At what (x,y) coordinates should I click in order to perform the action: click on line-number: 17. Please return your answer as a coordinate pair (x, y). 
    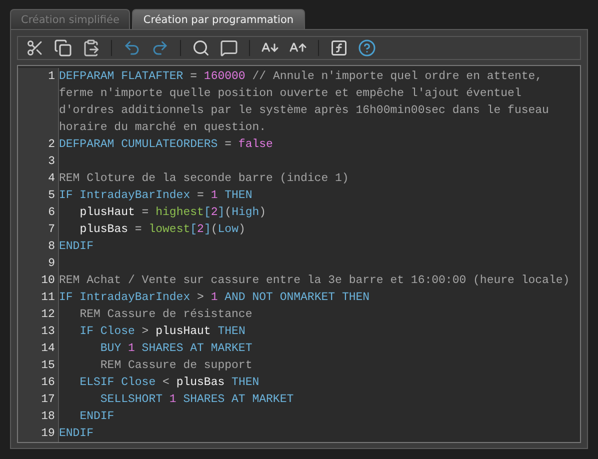
    Looking at the image, I should click on (48, 399).